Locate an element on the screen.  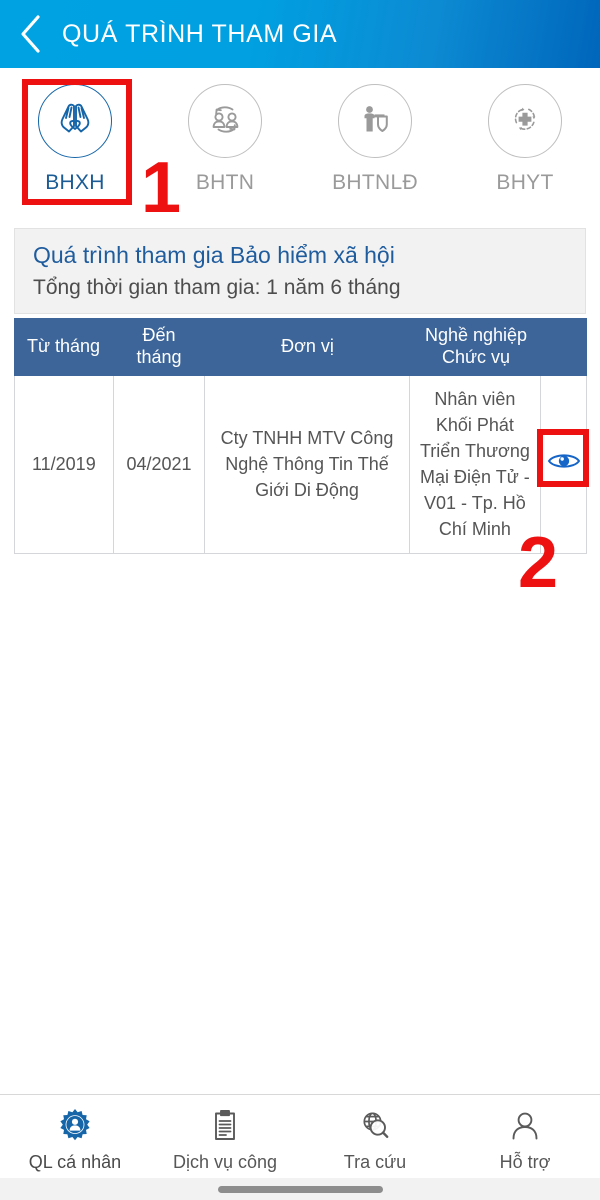
tab-bhtn-label: BHTN is located at coordinates (225, 182).